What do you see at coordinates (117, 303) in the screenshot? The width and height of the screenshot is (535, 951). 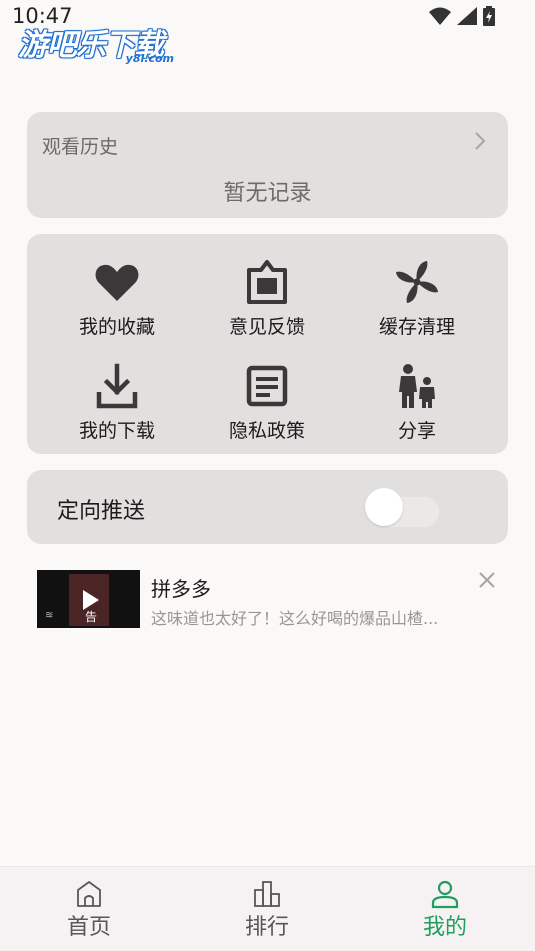 I see `favorites-button: 我的收藏` at bounding box center [117, 303].